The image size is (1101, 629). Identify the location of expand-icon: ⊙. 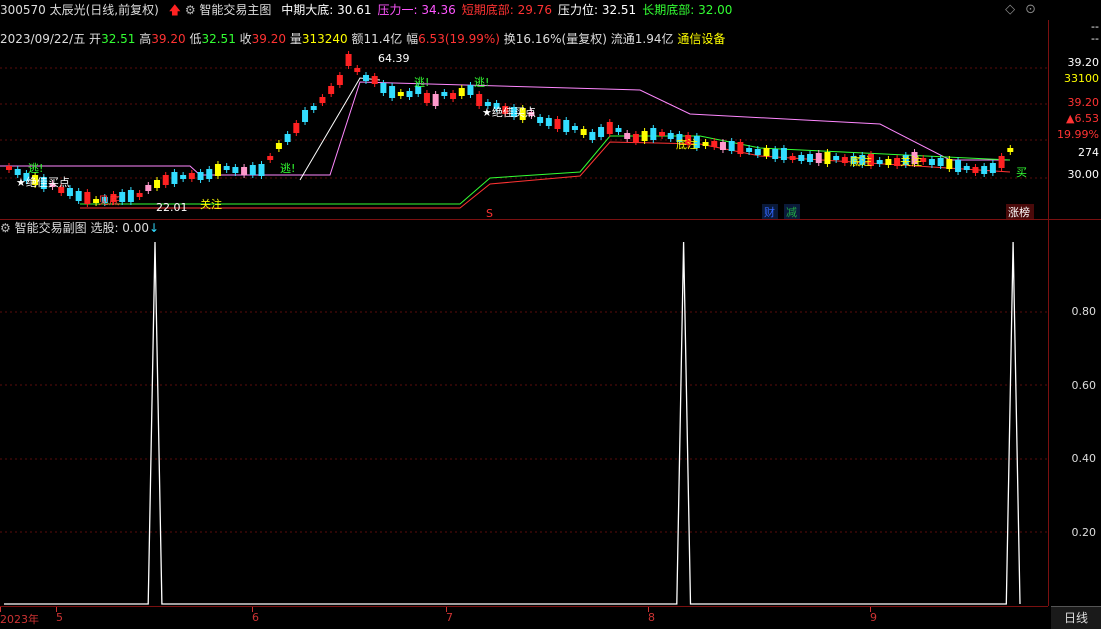
(1035, 9).